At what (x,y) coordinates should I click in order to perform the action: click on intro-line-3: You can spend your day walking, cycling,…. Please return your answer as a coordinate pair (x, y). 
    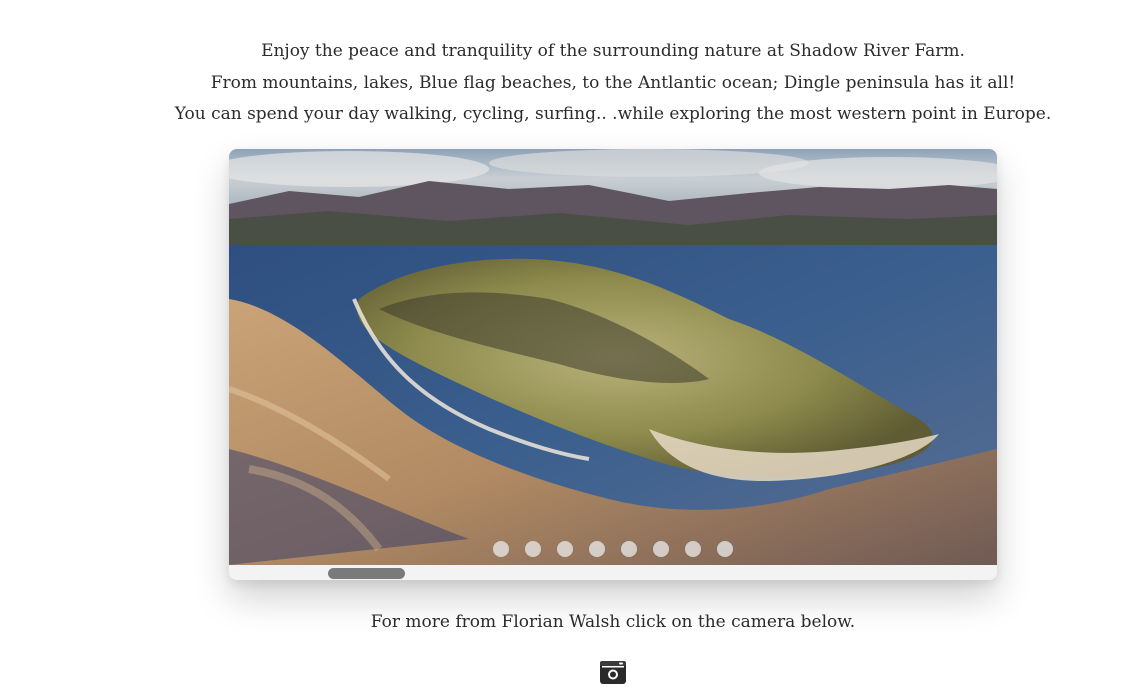
    Looking at the image, I should click on (613, 114).